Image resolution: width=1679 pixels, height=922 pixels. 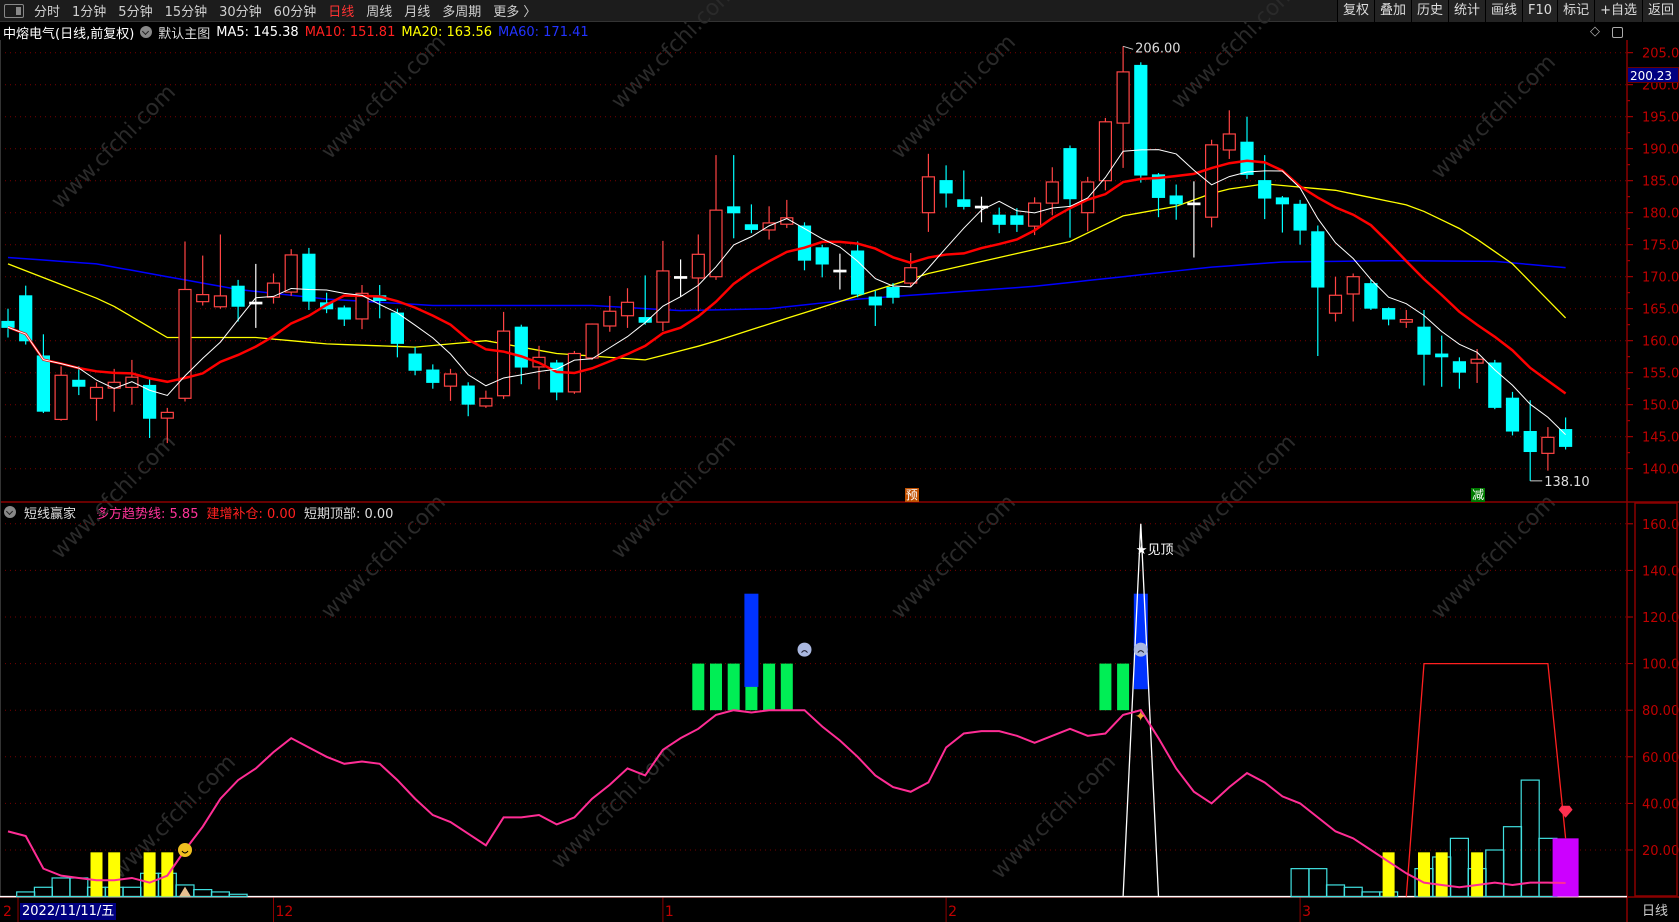 I want to click on panel-toggle-icon, so click(x=14, y=10).